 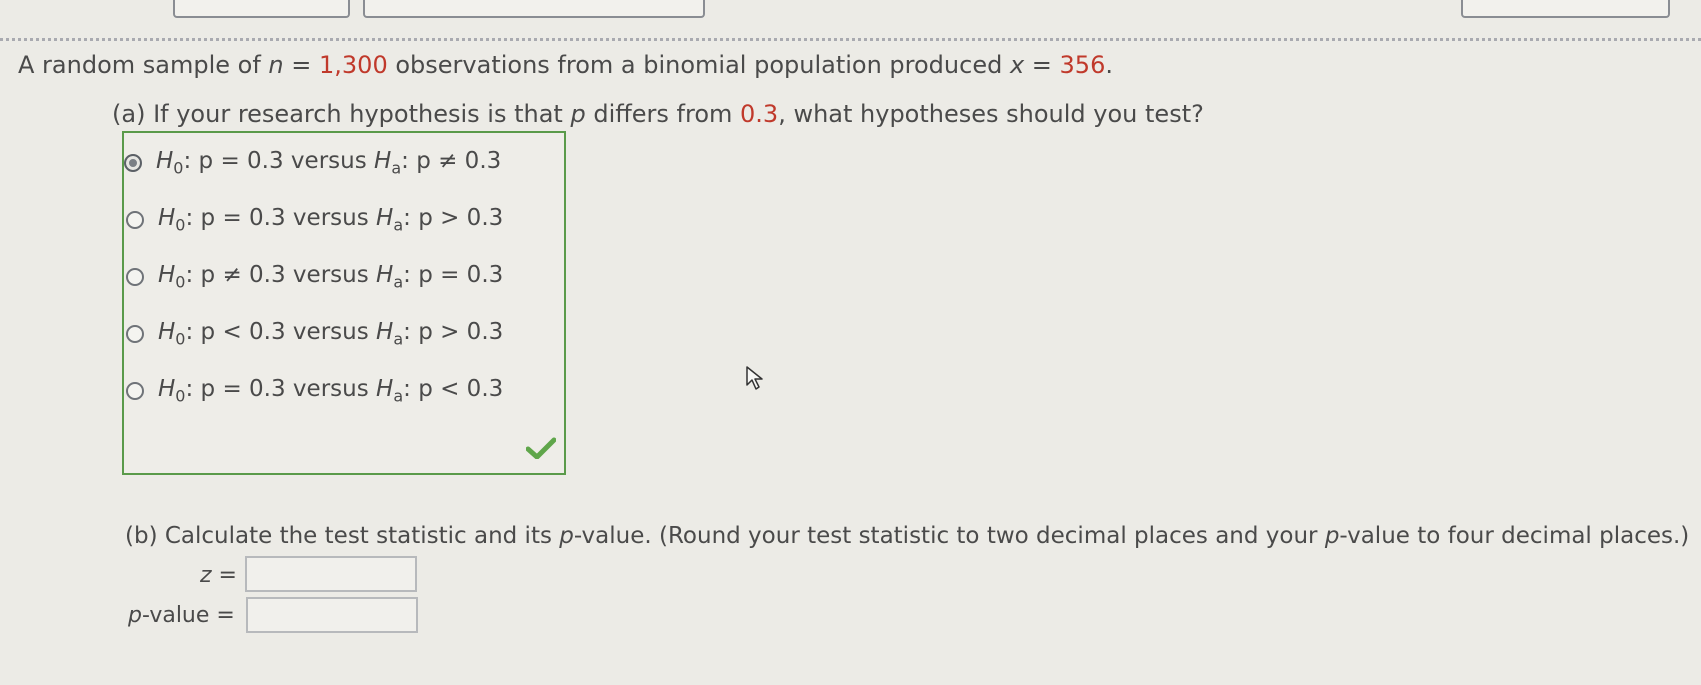 What do you see at coordinates (332, 615) in the screenshot?
I see `pvalue-input` at bounding box center [332, 615].